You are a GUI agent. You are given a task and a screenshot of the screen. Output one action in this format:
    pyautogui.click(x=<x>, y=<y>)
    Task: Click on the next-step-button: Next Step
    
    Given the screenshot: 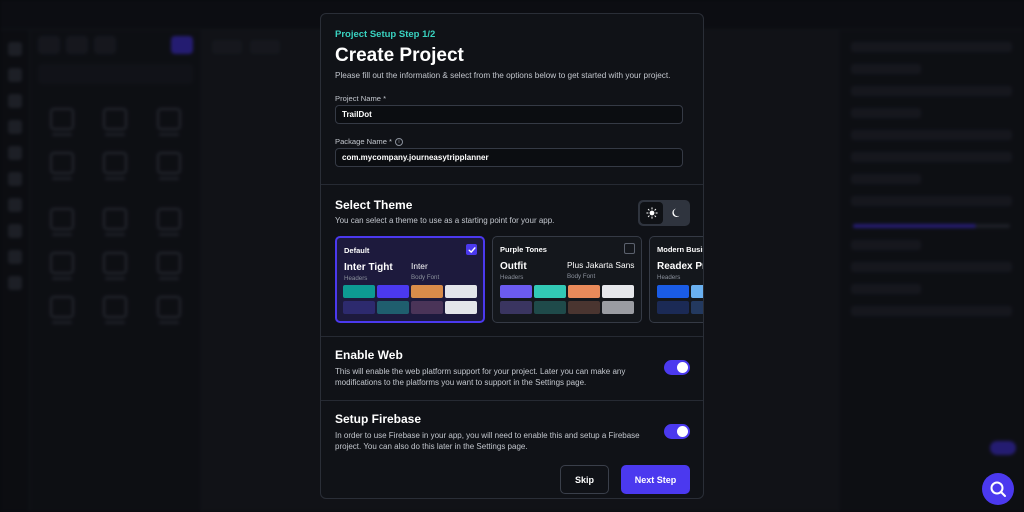 What is the action you would take?
    pyautogui.click(x=655, y=479)
    